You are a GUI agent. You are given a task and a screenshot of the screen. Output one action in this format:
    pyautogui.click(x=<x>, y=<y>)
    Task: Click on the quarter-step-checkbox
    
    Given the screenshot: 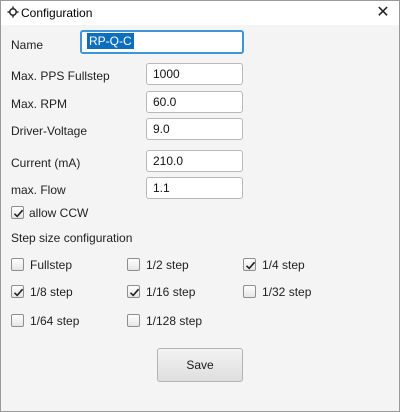 What is the action you would take?
    pyautogui.click(x=249, y=264)
    